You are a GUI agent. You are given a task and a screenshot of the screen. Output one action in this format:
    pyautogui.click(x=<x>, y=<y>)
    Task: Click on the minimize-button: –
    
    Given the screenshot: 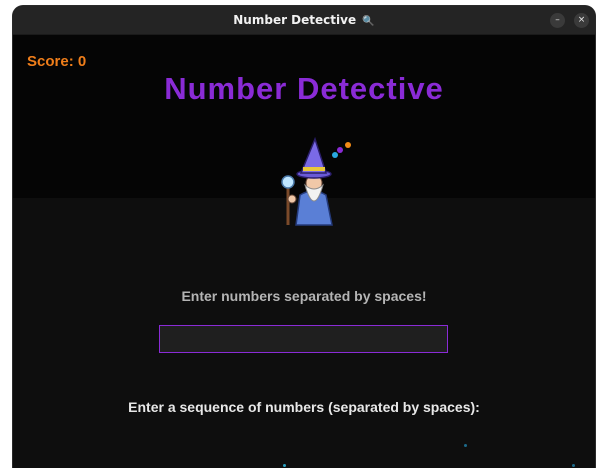 What is the action you would take?
    pyautogui.click(x=557, y=20)
    